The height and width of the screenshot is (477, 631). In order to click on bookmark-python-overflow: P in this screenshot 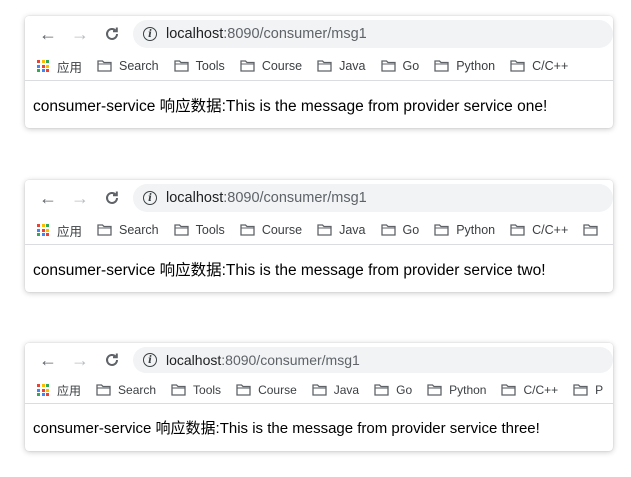, I will do `click(588, 390)`.